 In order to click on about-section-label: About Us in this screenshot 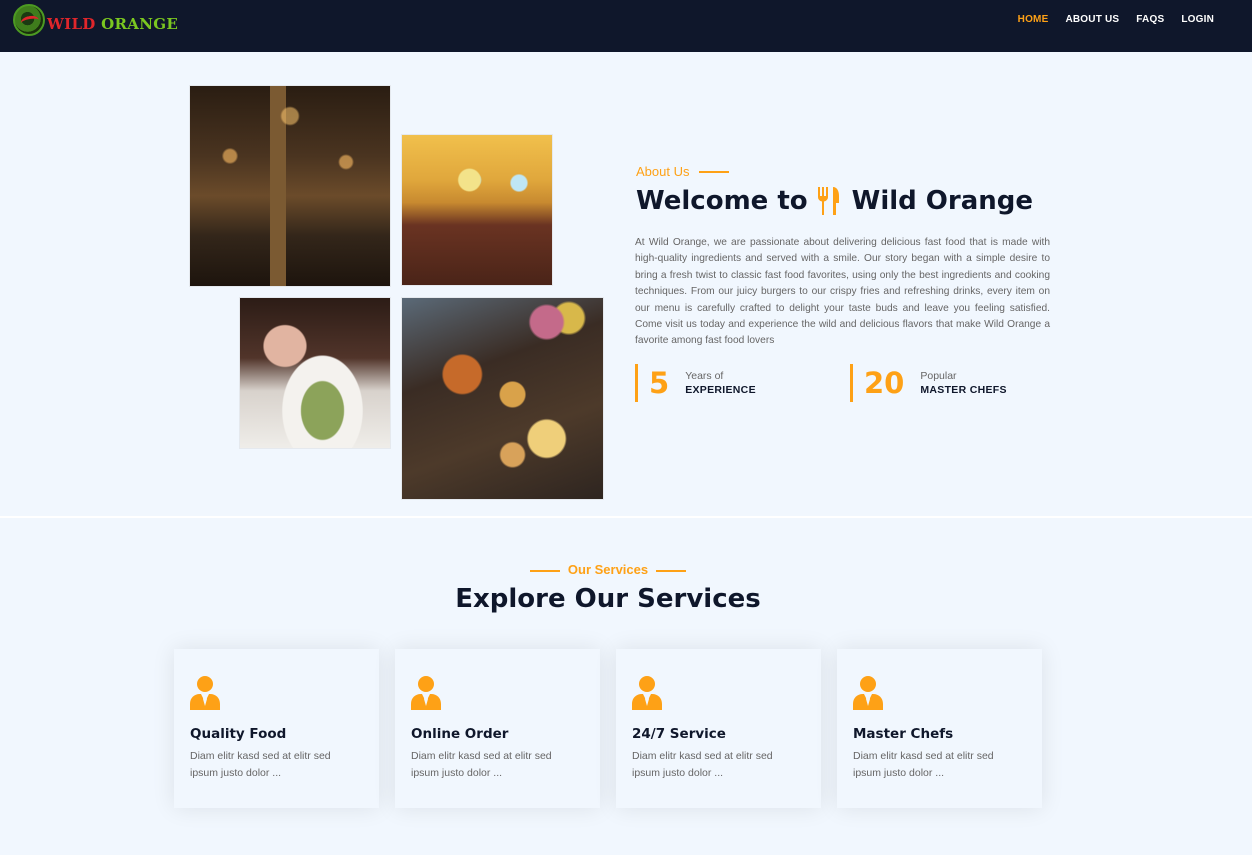, I will do `click(683, 171)`.